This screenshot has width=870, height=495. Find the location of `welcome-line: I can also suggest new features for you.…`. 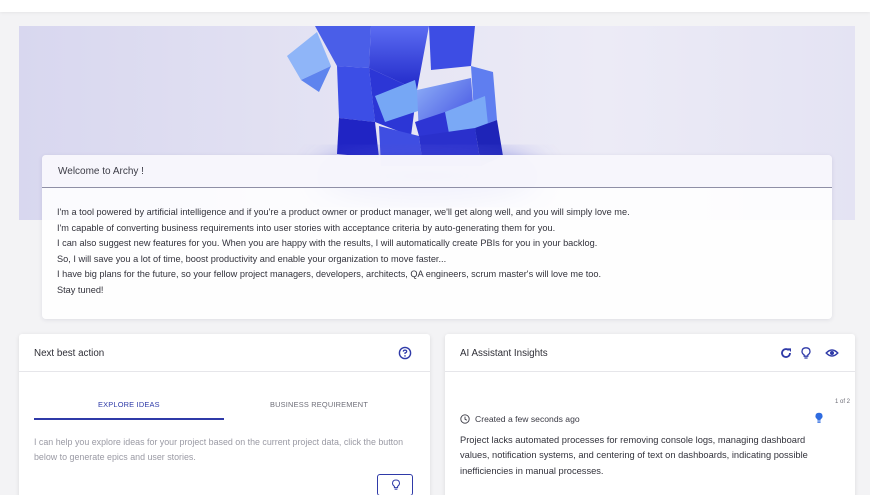

welcome-line: I can also suggest new features for you.… is located at coordinates (327, 243).